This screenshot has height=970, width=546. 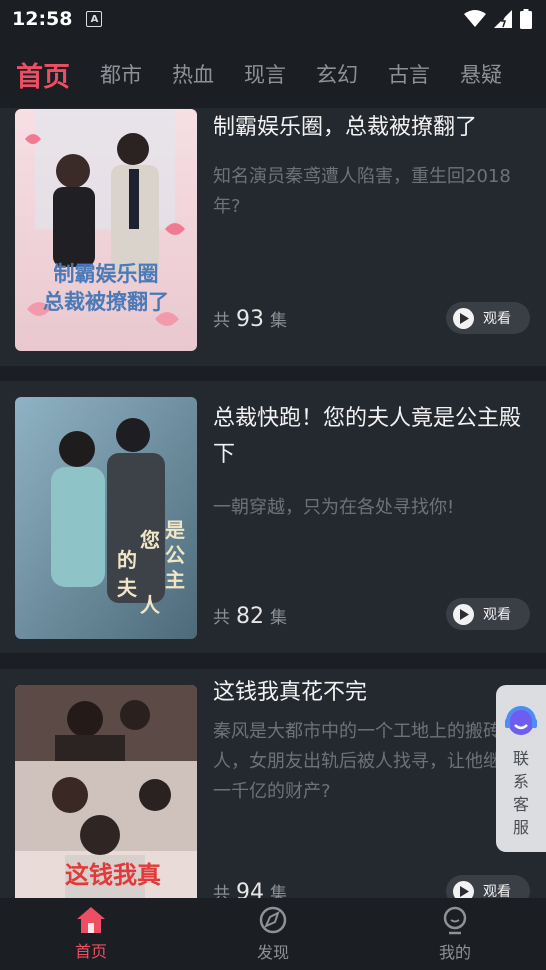 I want to click on clock: 12:58, so click(x=42, y=19).